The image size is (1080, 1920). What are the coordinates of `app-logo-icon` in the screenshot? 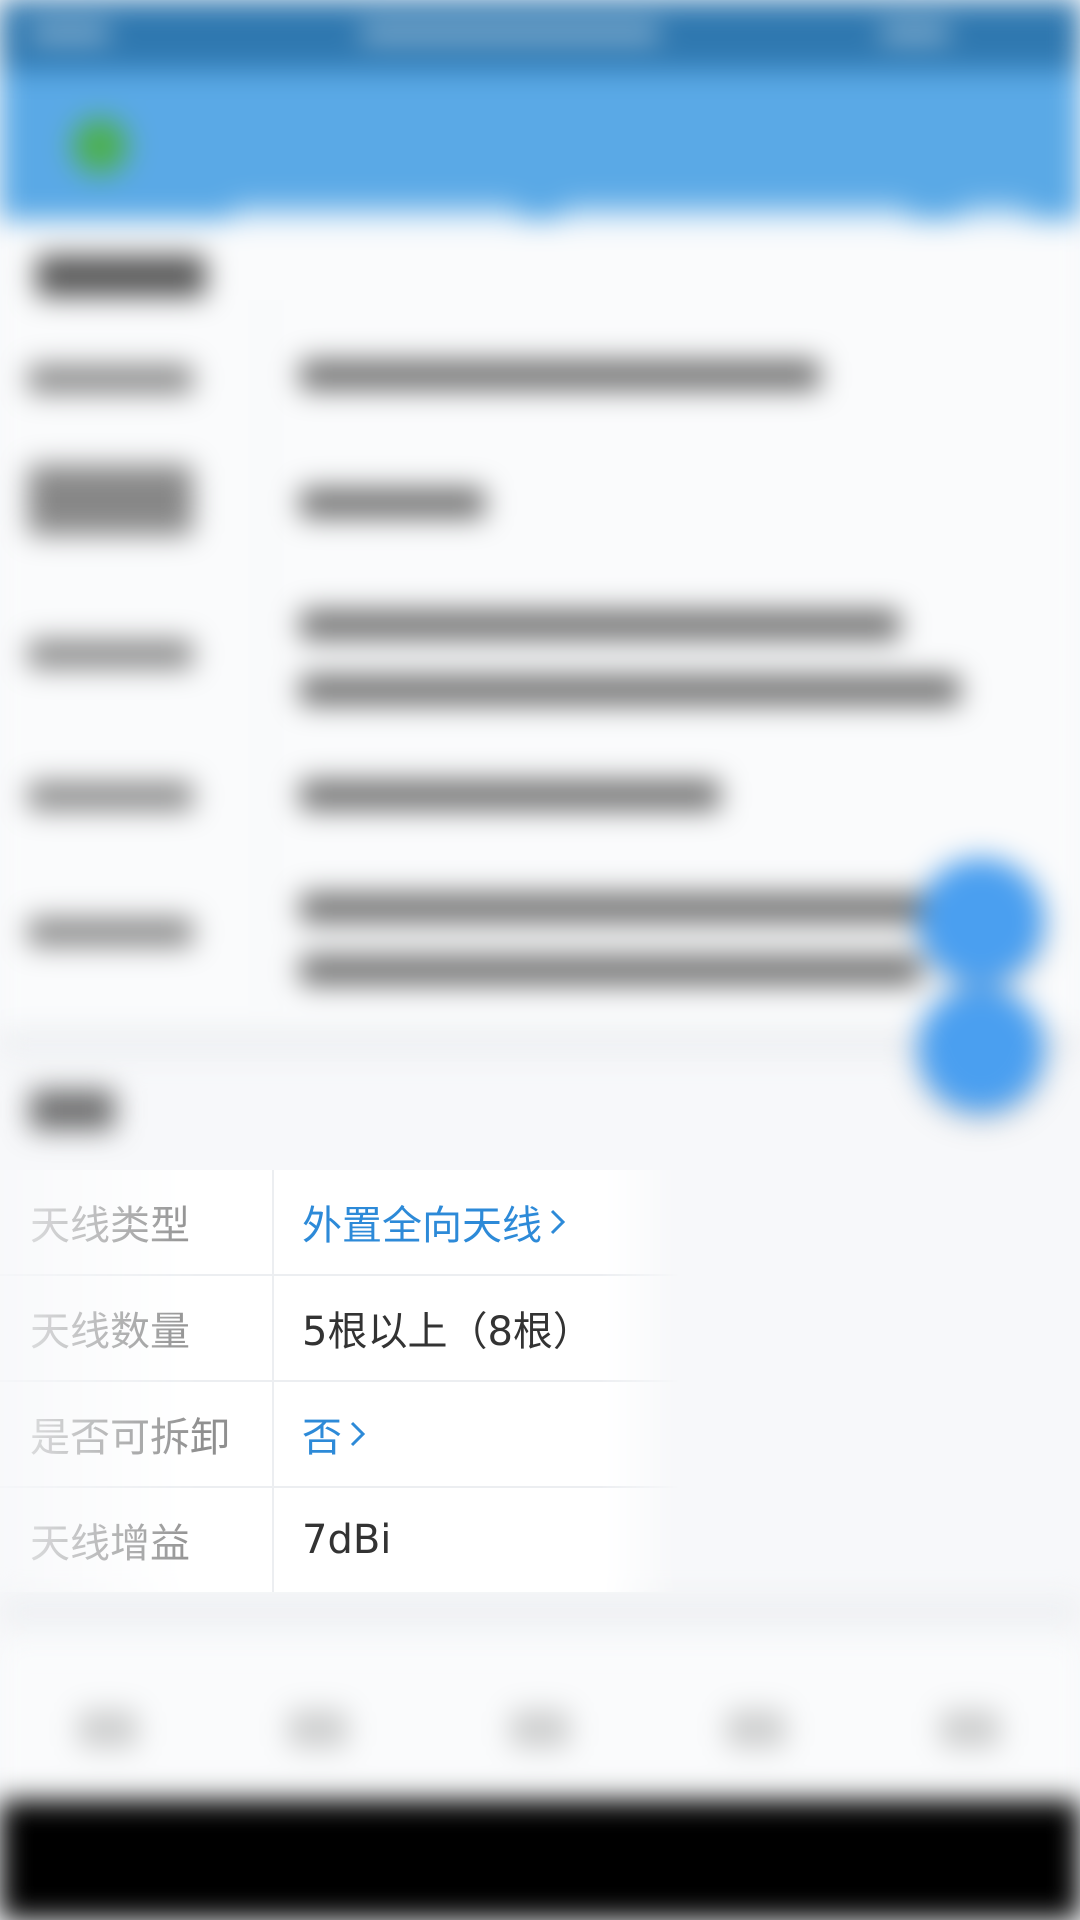 It's located at (100, 146).